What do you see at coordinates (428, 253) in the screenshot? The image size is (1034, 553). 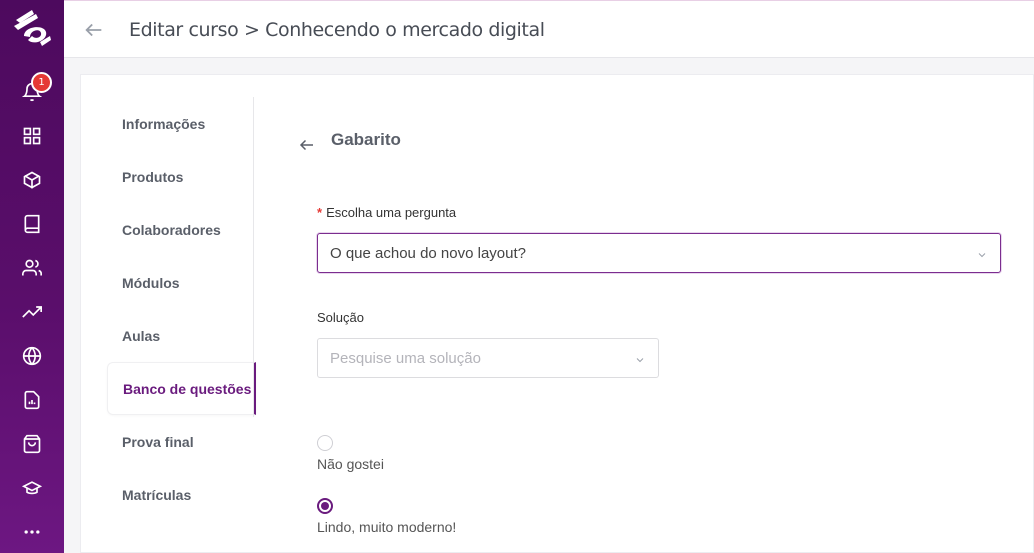 I see `question-select-value: O que achou do novo layout?` at bounding box center [428, 253].